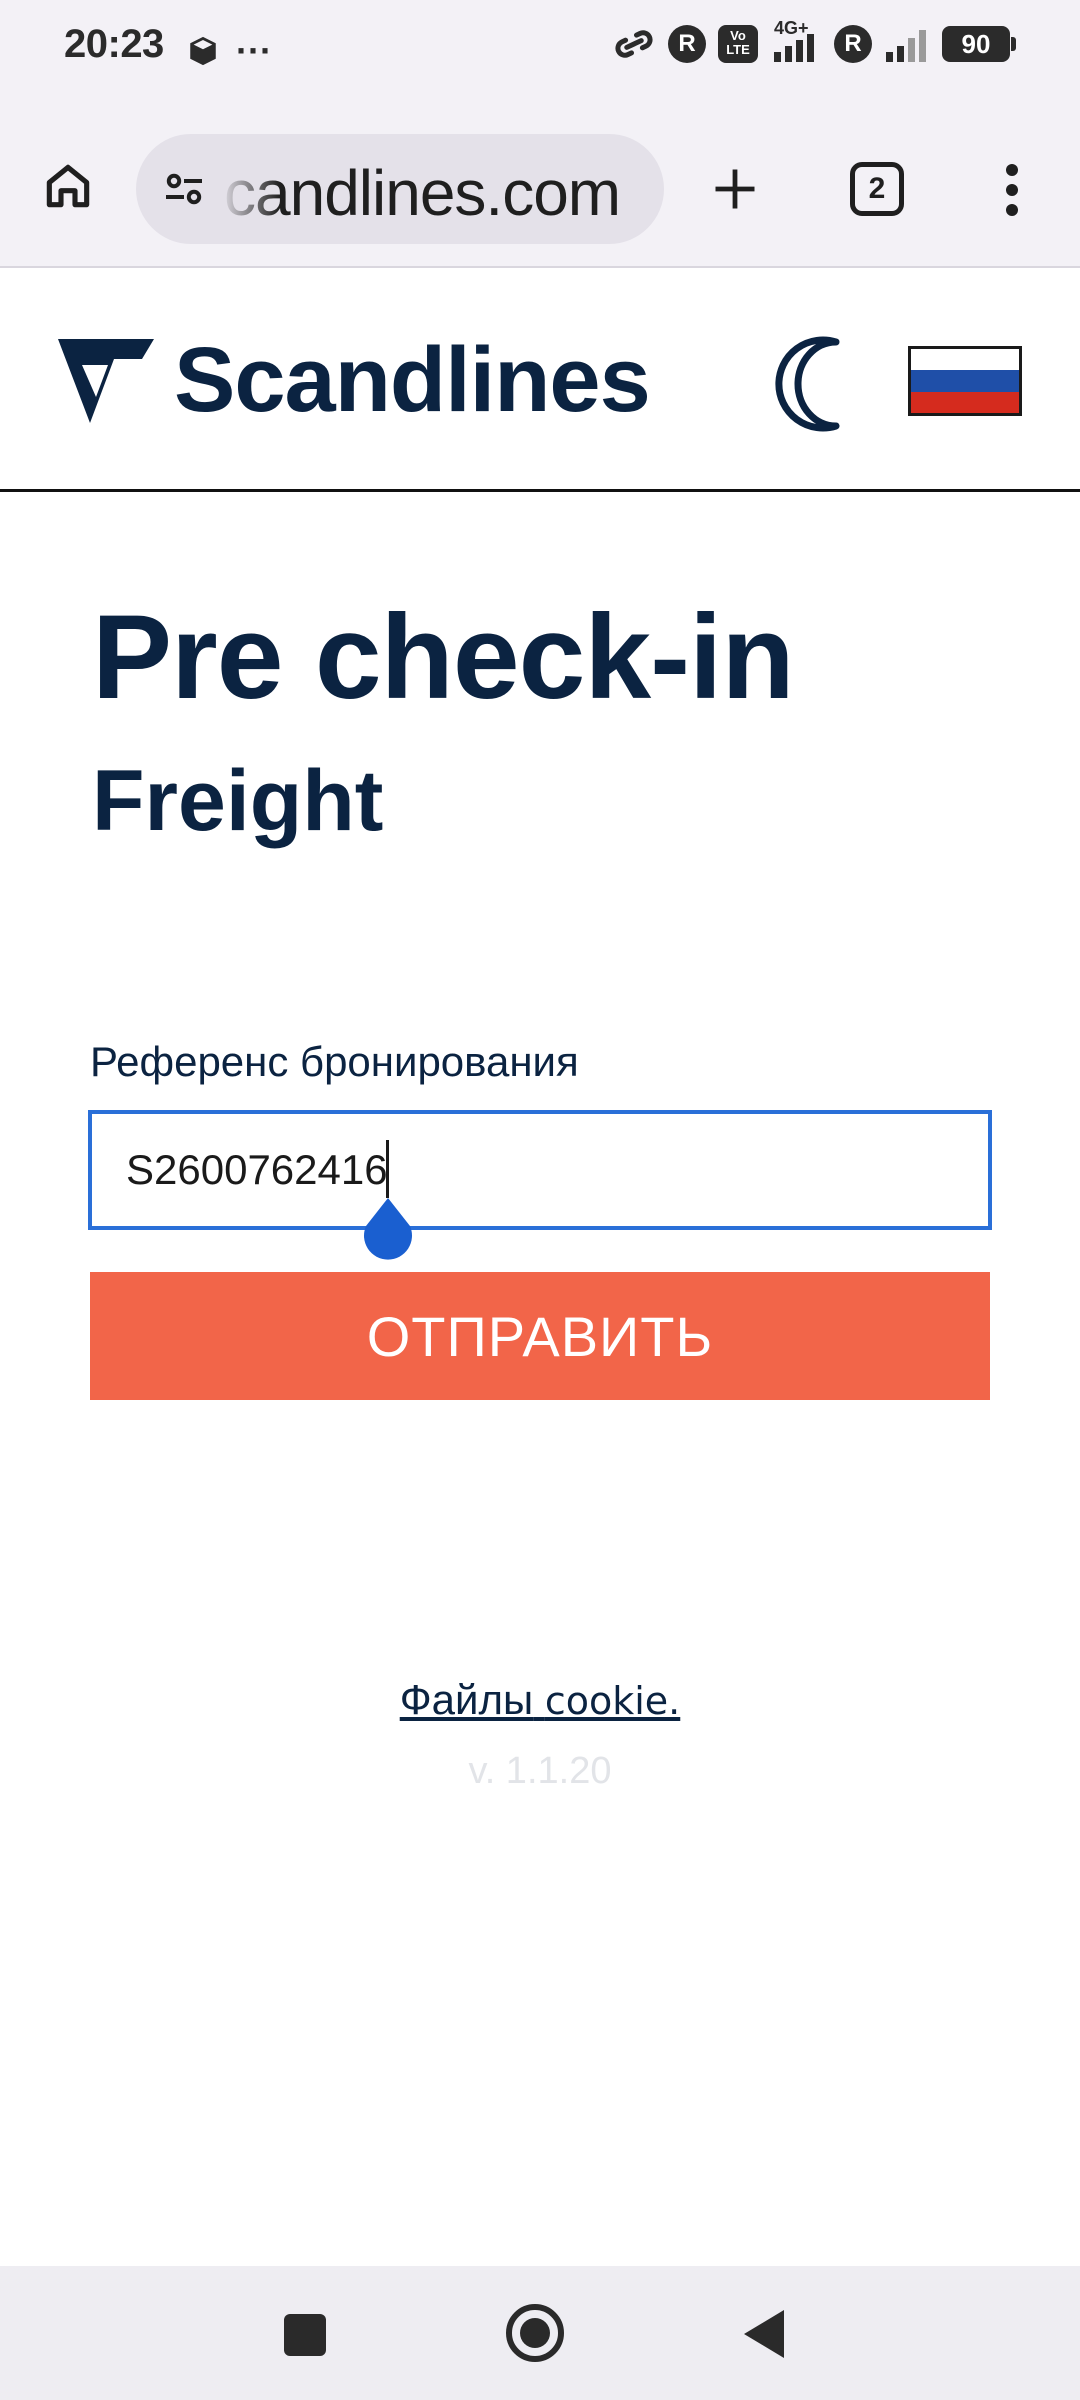 Image resolution: width=1080 pixels, height=2400 pixels. I want to click on url-fade, so click(250, 189).